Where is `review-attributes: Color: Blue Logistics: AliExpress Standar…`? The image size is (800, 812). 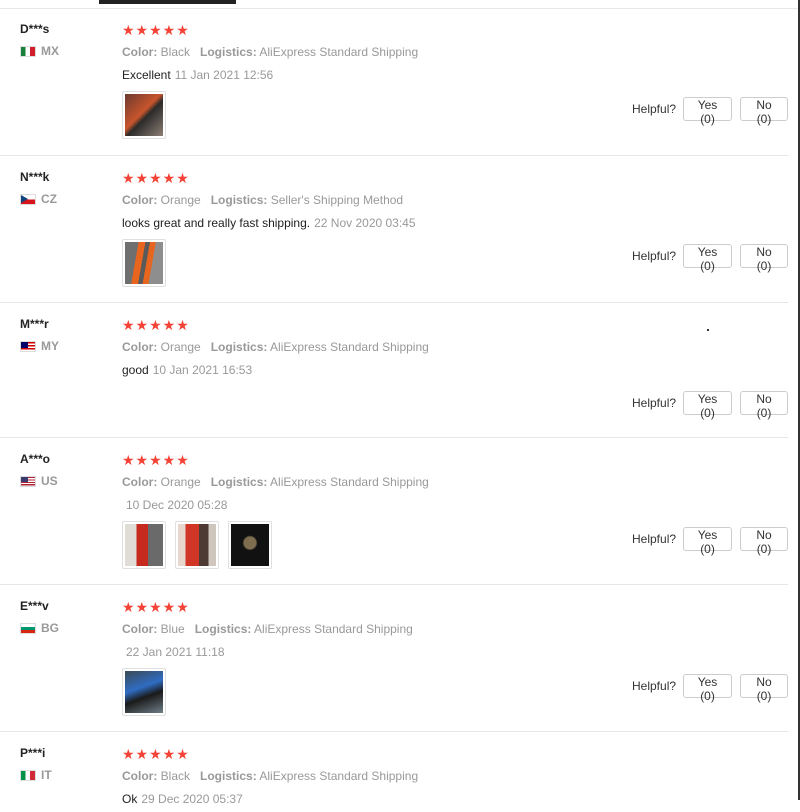
review-attributes: Color: Blue Logistics: AliExpress Standar… is located at coordinates (442, 629).